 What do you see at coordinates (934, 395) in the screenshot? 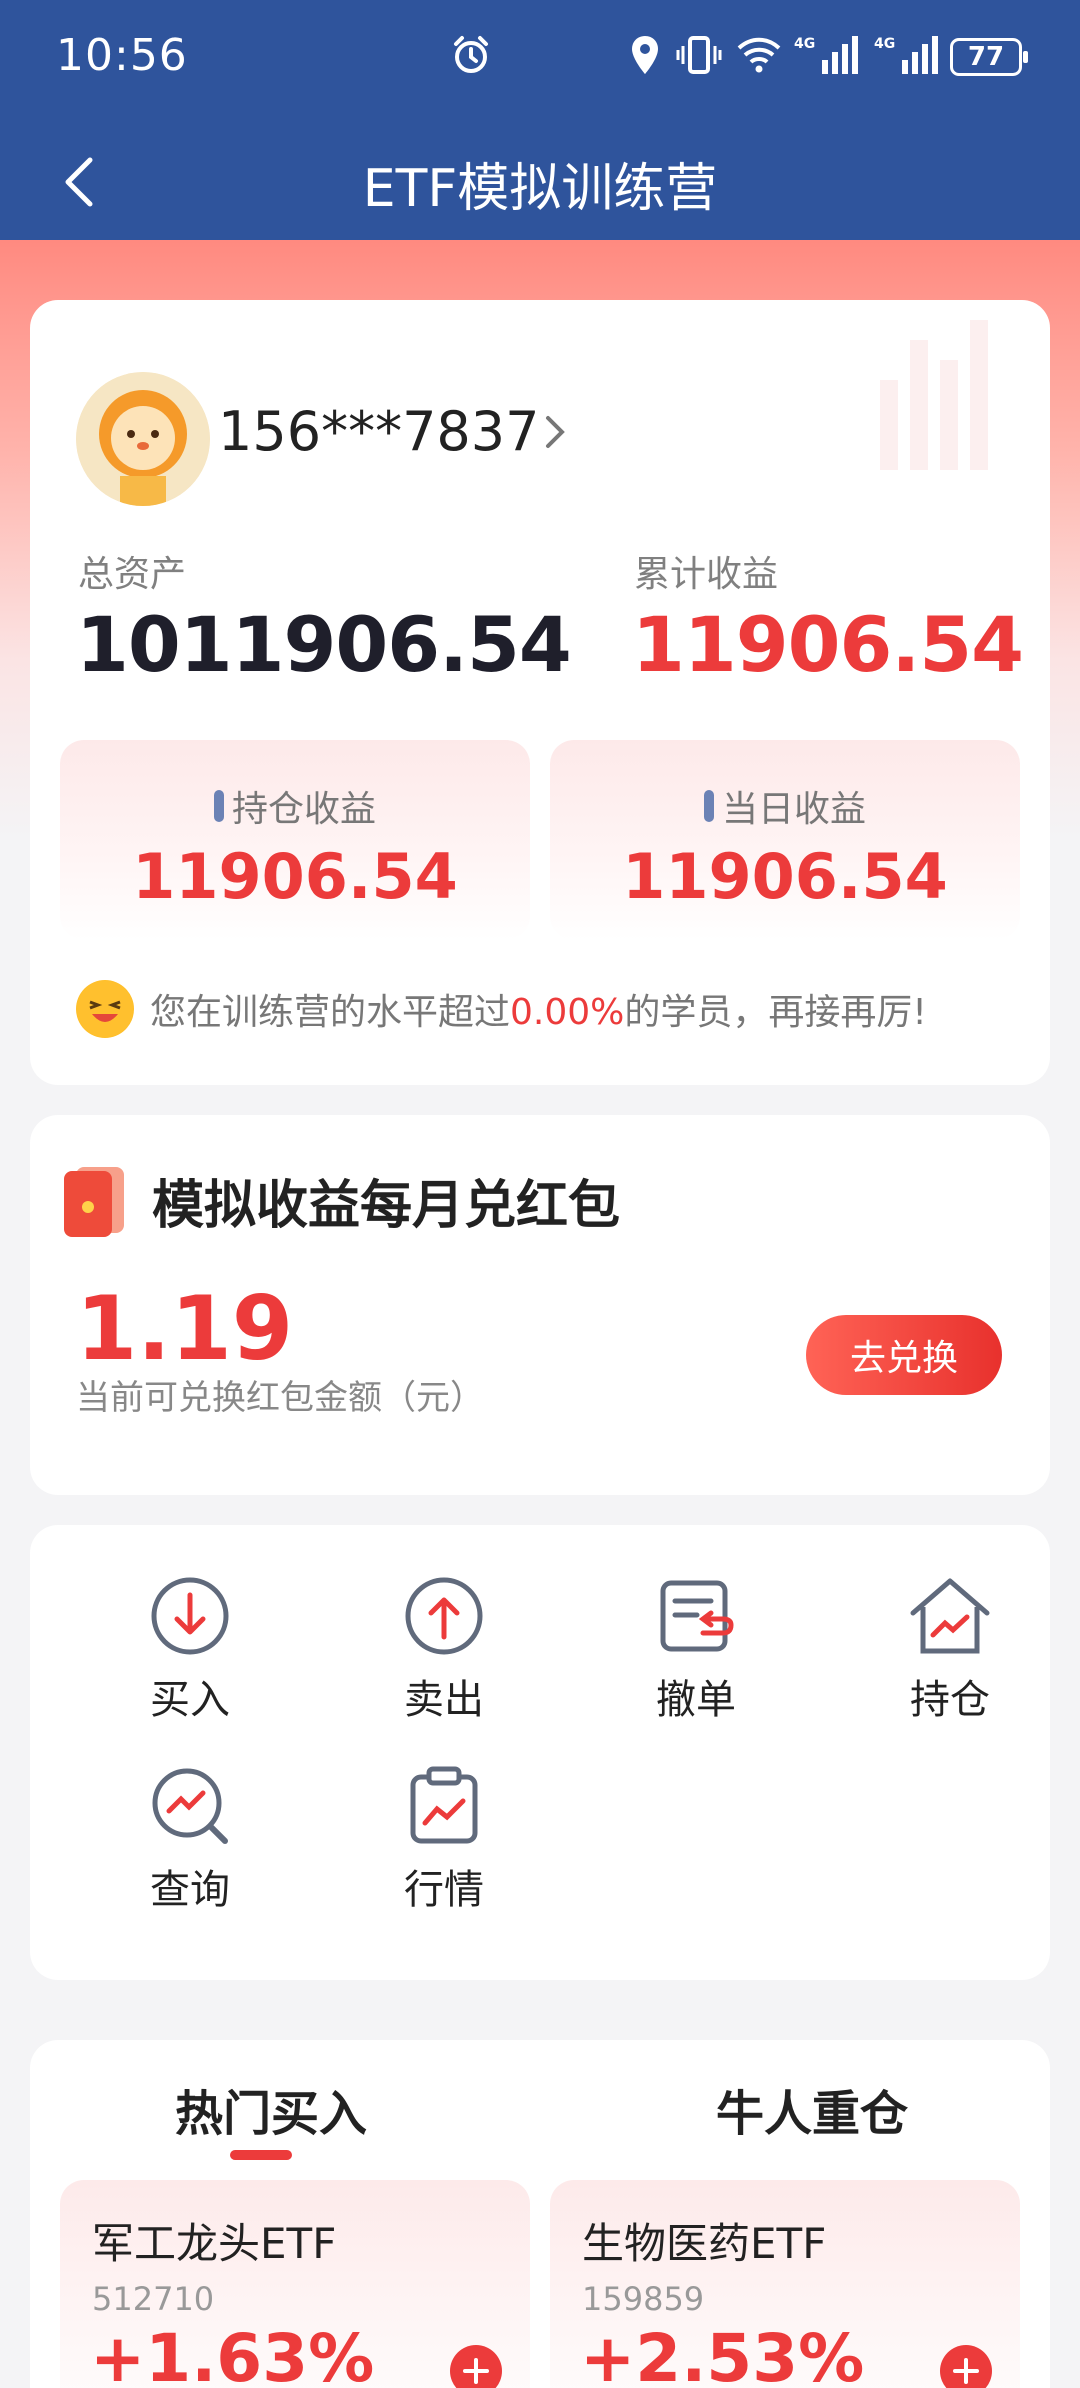
I see `decorative-bars-icon` at bounding box center [934, 395].